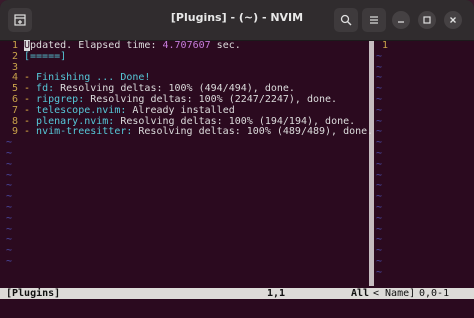  What do you see at coordinates (237, 20) in the screenshot?
I see `title-bar: [Plugins] - (~) - NVIM` at bounding box center [237, 20].